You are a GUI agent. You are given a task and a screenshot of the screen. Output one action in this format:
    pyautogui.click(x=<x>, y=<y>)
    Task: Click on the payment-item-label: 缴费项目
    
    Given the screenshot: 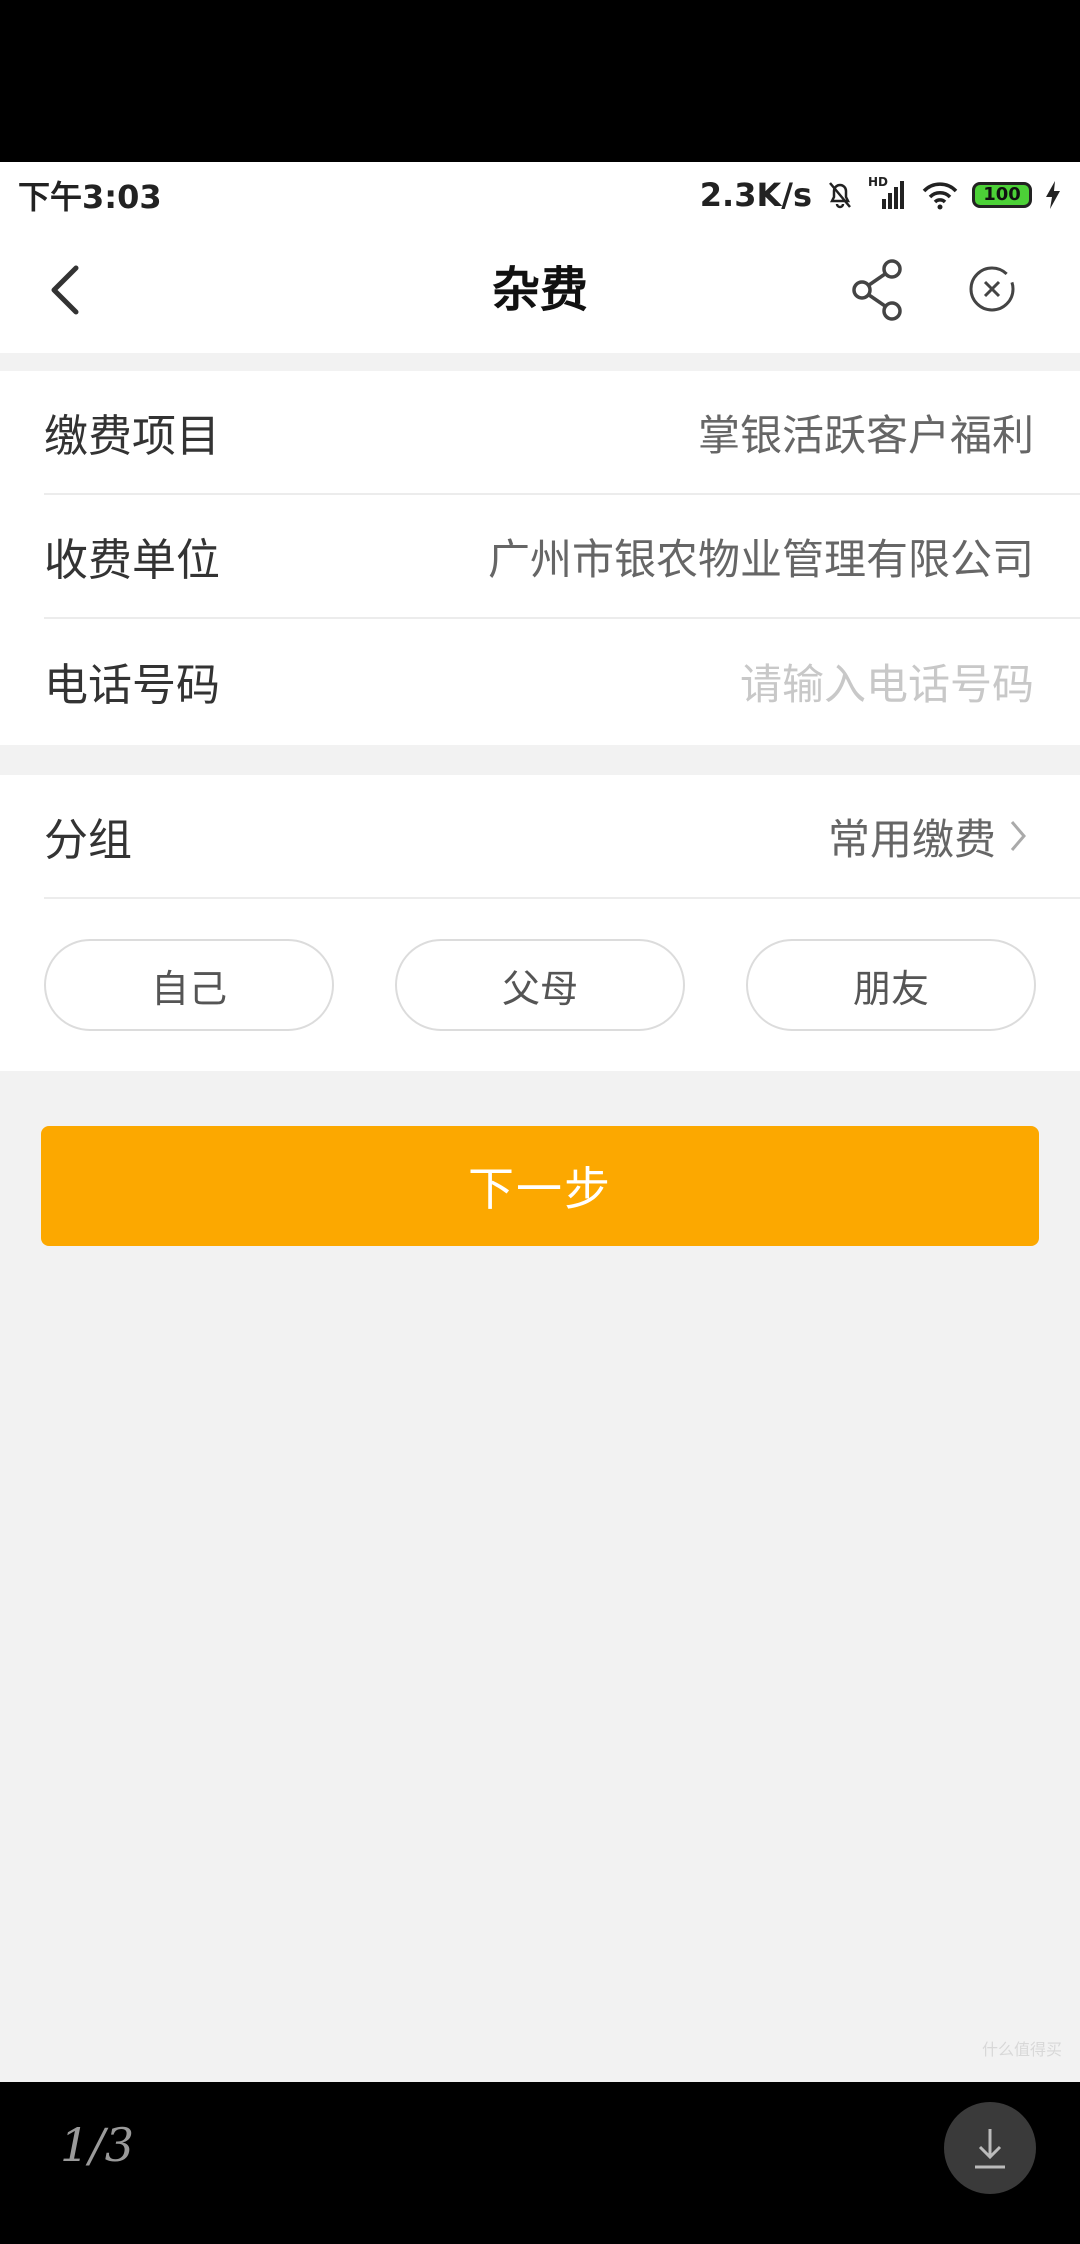 What is the action you would take?
    pyautogui.click(x=132, y=436)
    